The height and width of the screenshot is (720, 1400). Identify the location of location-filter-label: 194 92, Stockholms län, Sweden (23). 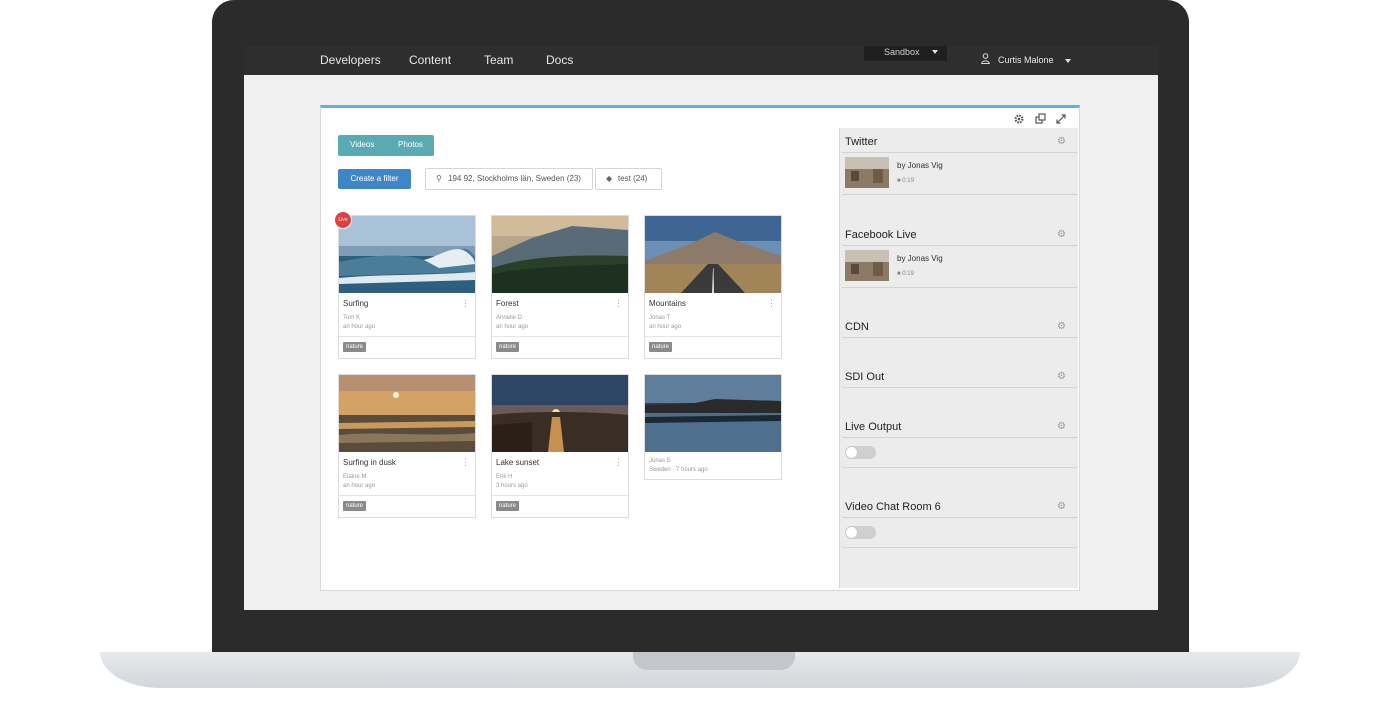
(514, 178).